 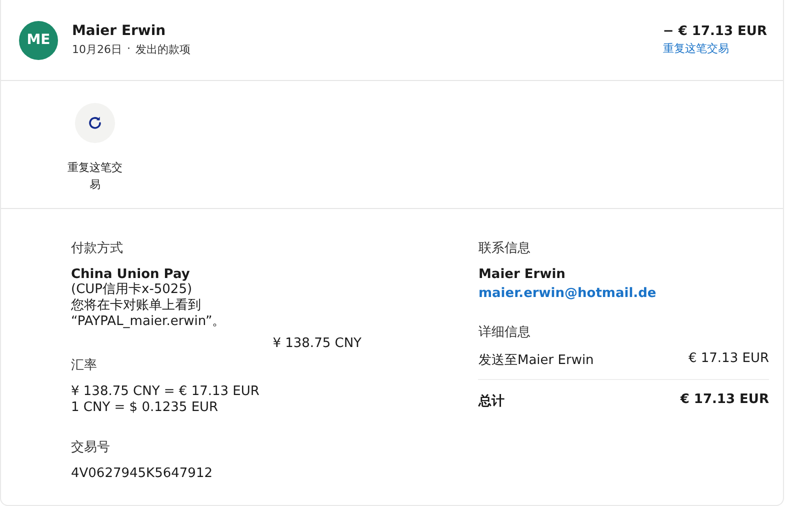 What do you see at coordinates (522, 274) in the screenshot?
I see `contact-name: Maier Erwin` at bounding box center [522, 274].